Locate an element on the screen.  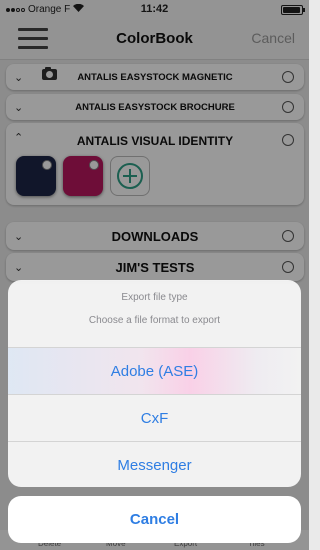
export-ase-button: Adobe (ASE) is located at coordinates (154, 371).